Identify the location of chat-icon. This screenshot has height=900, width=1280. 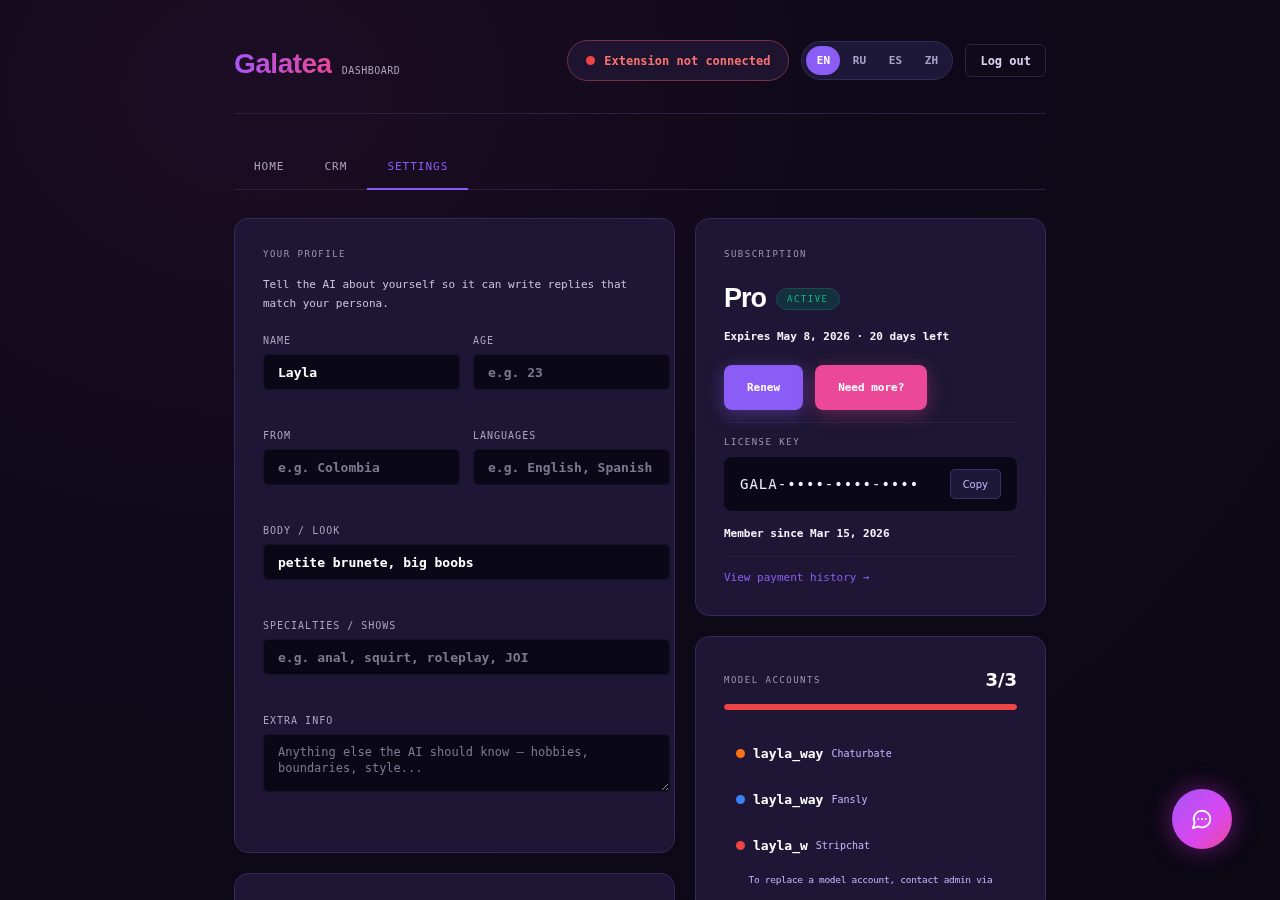
(1202, 819).